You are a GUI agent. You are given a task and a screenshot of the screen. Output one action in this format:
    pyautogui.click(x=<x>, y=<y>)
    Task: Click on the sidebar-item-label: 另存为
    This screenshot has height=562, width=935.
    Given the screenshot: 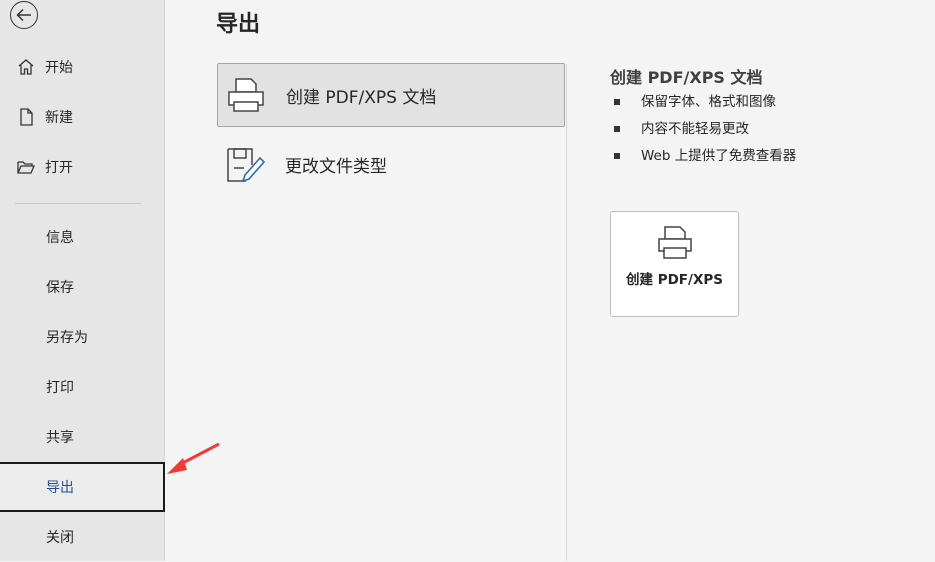 What is the action you would take?
    pyautogui.click(x=67, y=338)
    